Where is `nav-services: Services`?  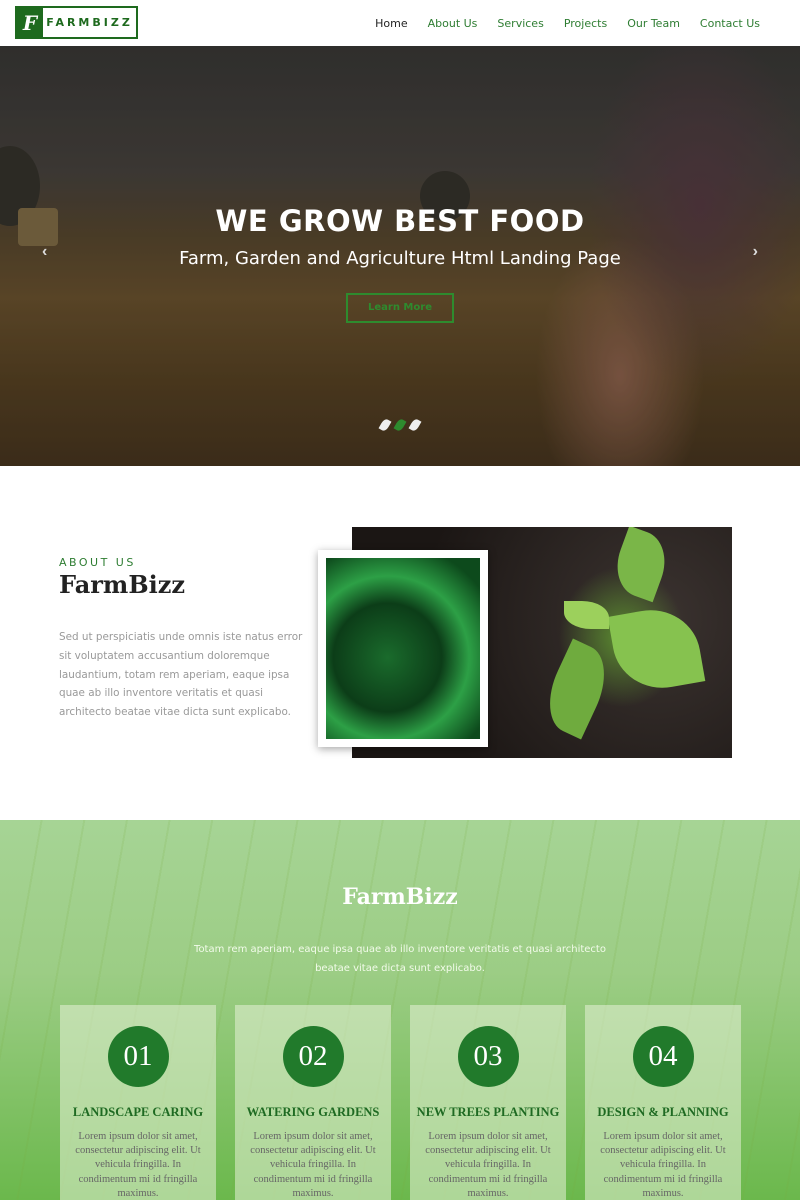 nav-services: Services is located at coordinates (520, 23).